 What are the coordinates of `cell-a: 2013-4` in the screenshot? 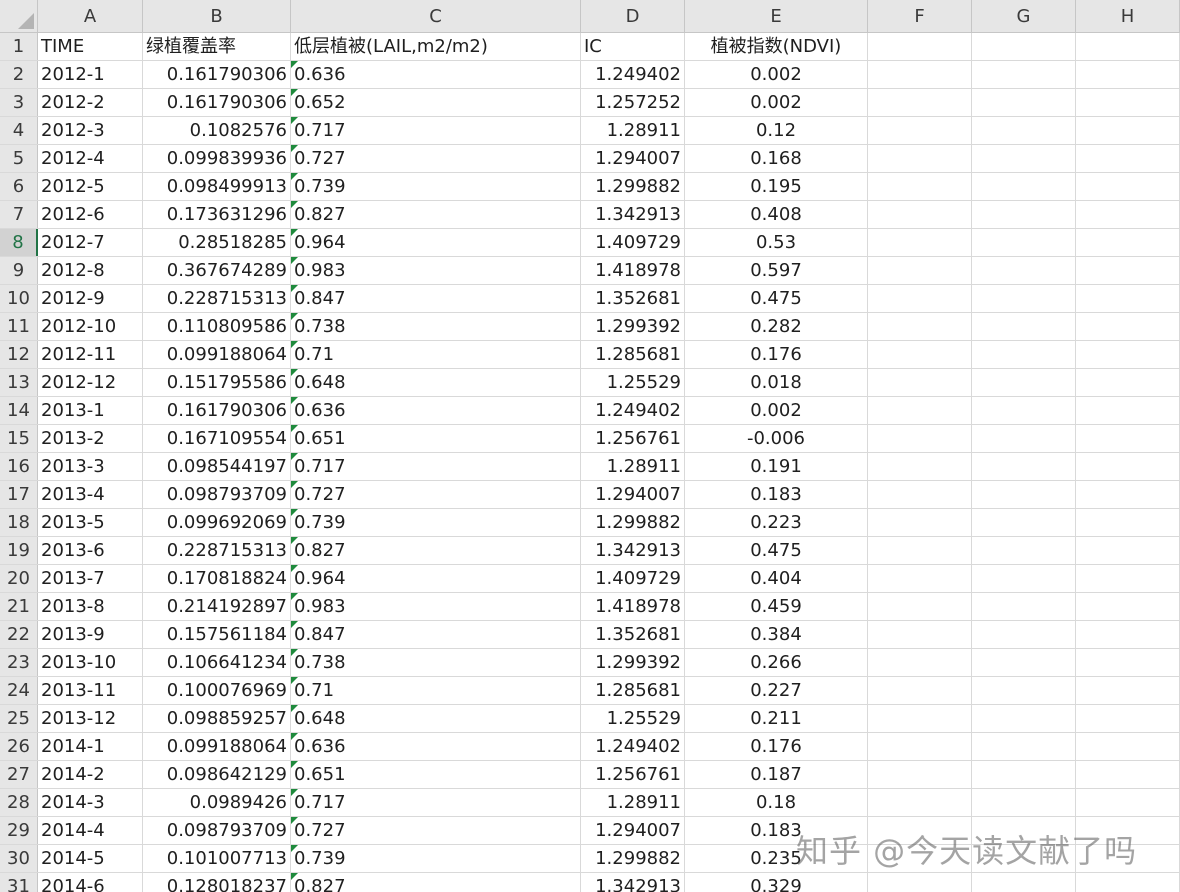 It's located at (90, 494).